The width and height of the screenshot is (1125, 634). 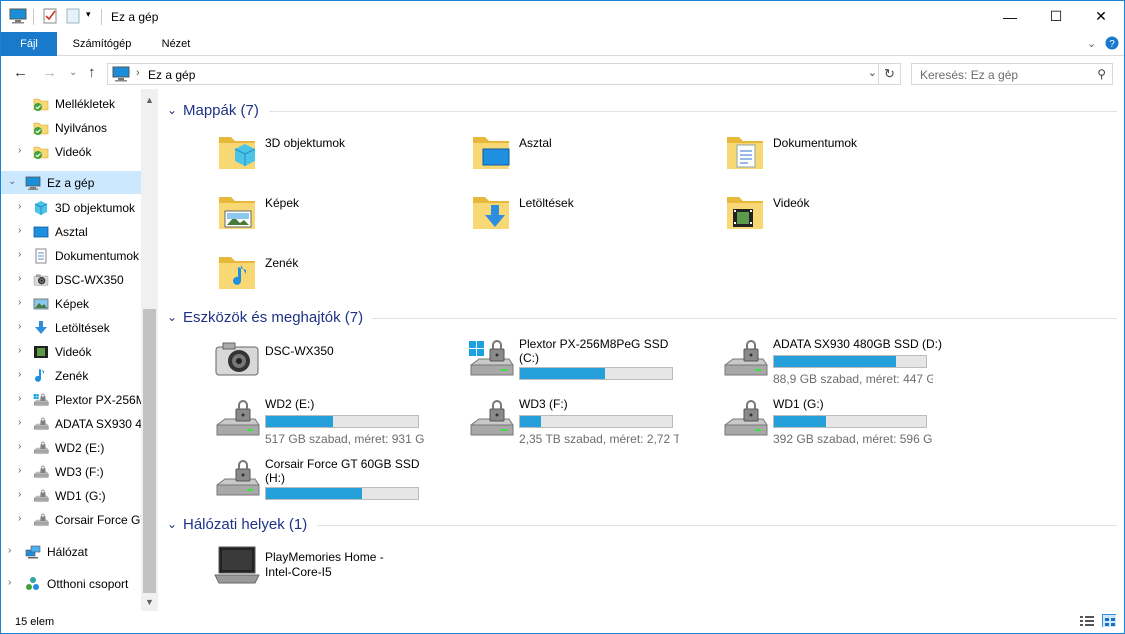 What do you see at coordinates (846, 215) in the screenshot?
I see `folder-tile: Videók` at bounding box center [846, 215].